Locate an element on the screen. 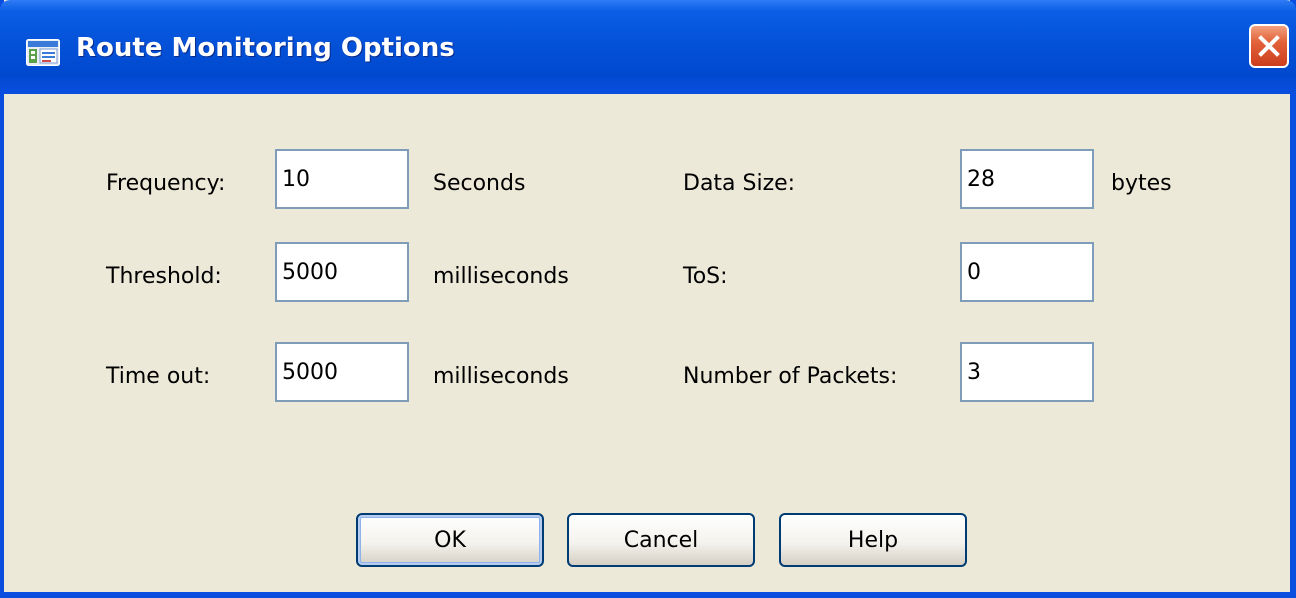  data-size-unit: bytes is located at coordinates (1141, 183).